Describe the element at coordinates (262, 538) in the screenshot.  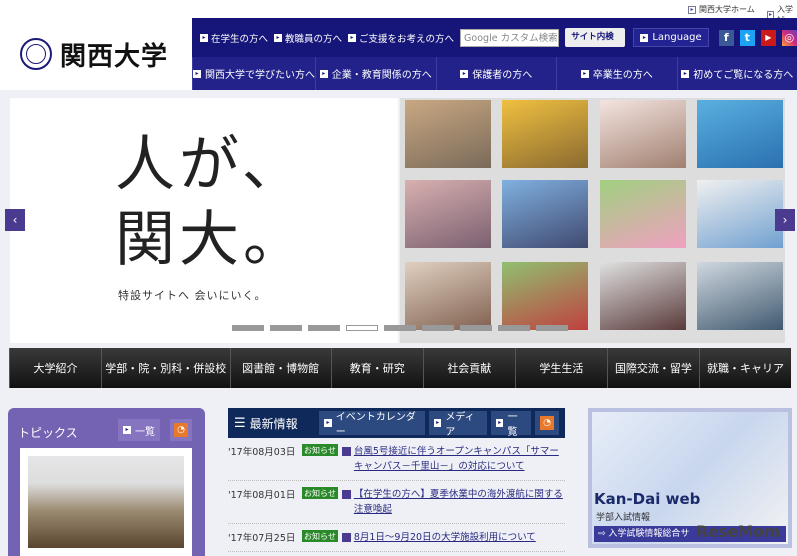
I see `news-date: '17年07月25日` at that location.